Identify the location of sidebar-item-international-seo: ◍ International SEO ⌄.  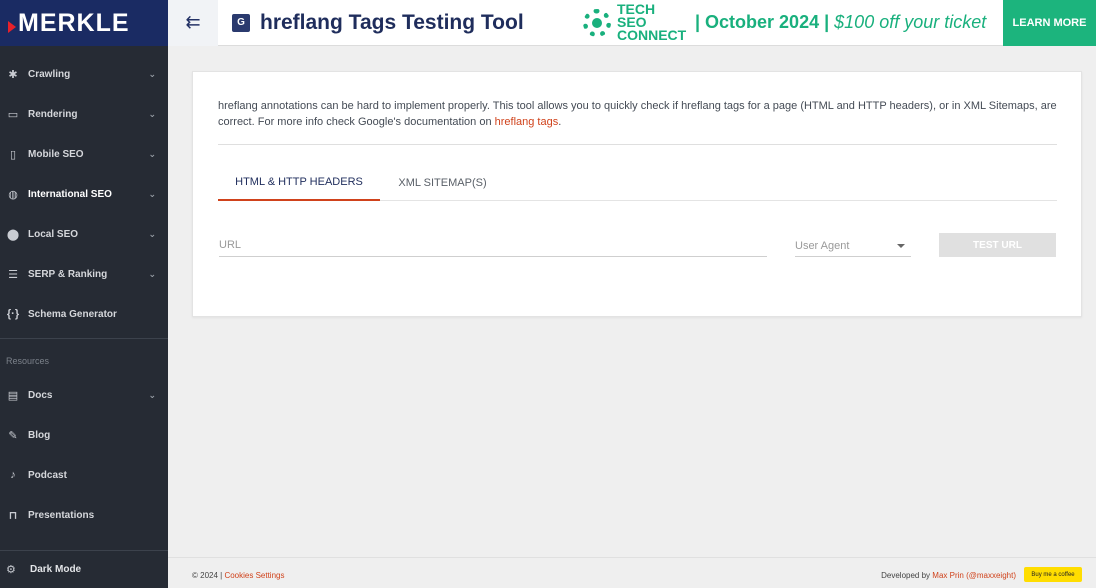
(84, 194).